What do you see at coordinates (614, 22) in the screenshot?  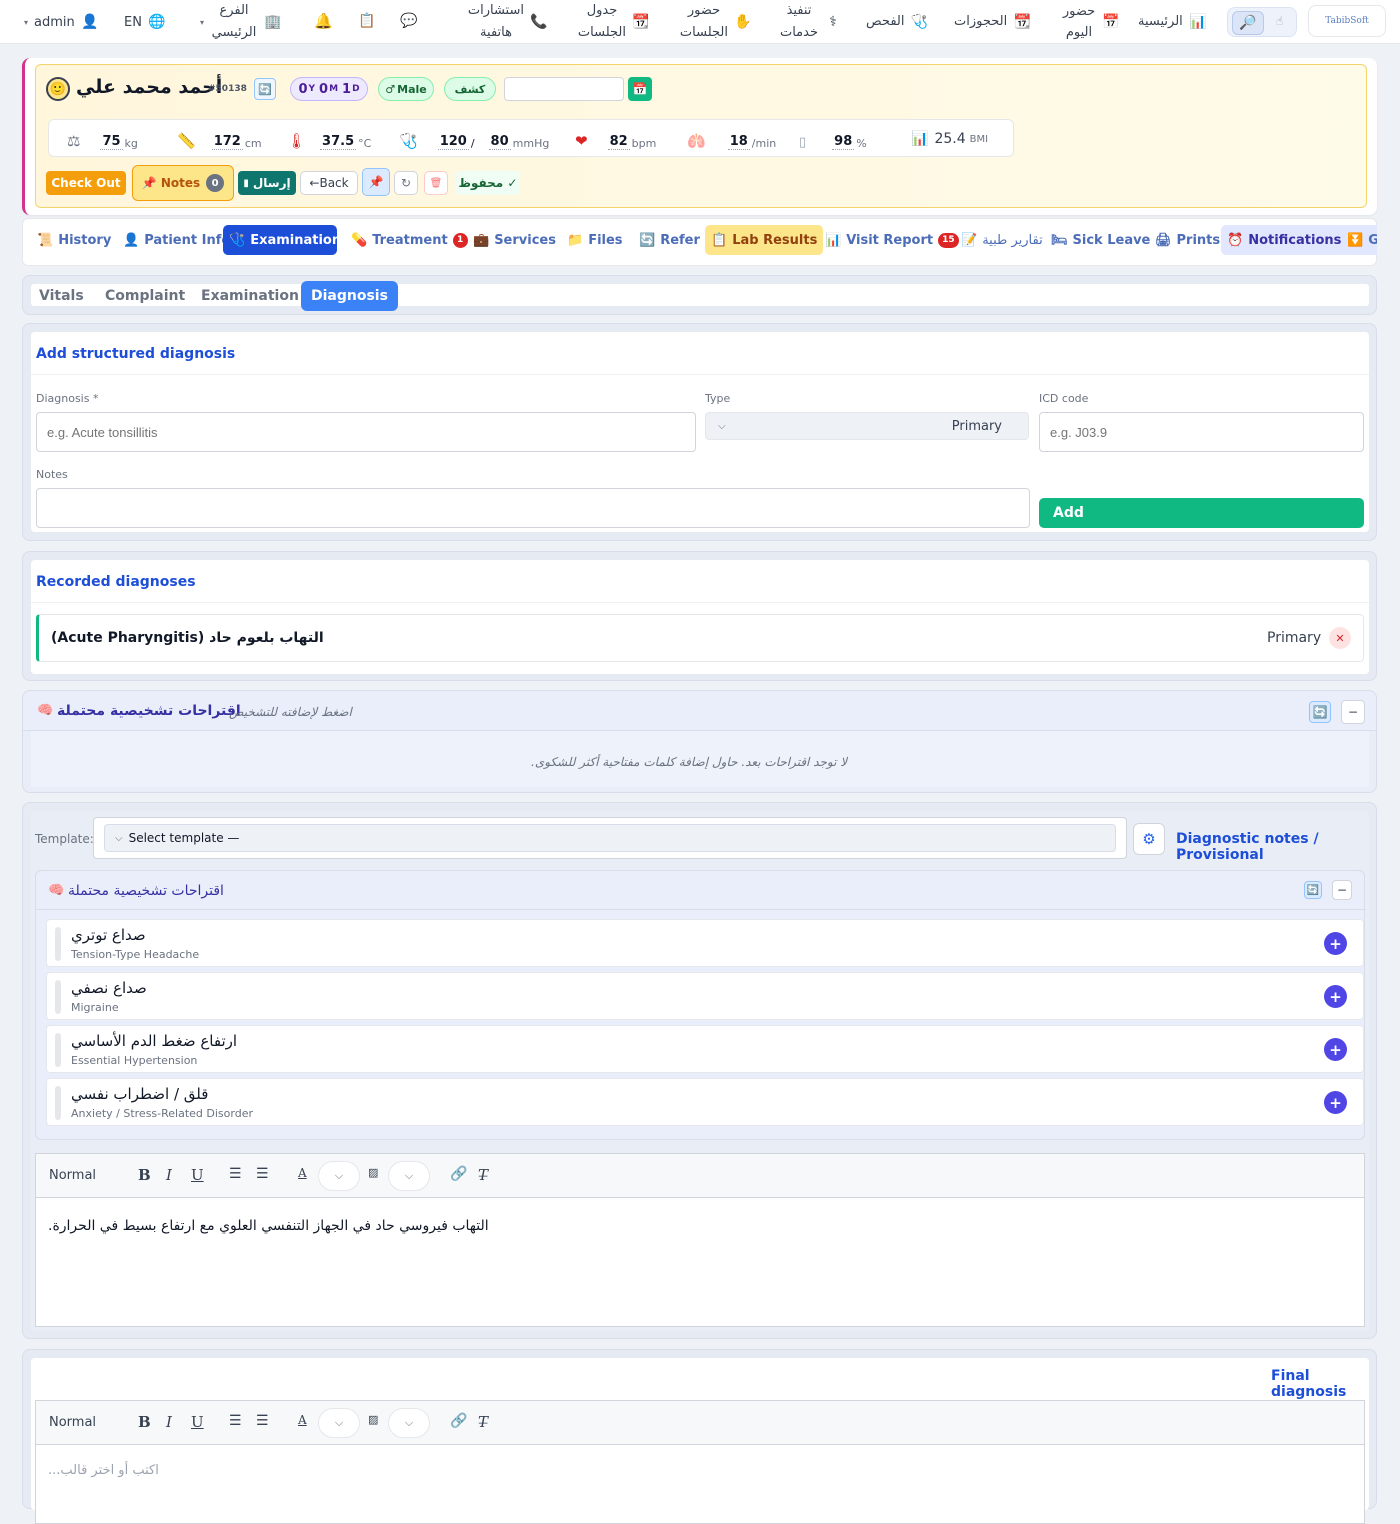 I see `nav-sessions-schedule: جدول الجلسات 📆` at bounding box center [614, 22].